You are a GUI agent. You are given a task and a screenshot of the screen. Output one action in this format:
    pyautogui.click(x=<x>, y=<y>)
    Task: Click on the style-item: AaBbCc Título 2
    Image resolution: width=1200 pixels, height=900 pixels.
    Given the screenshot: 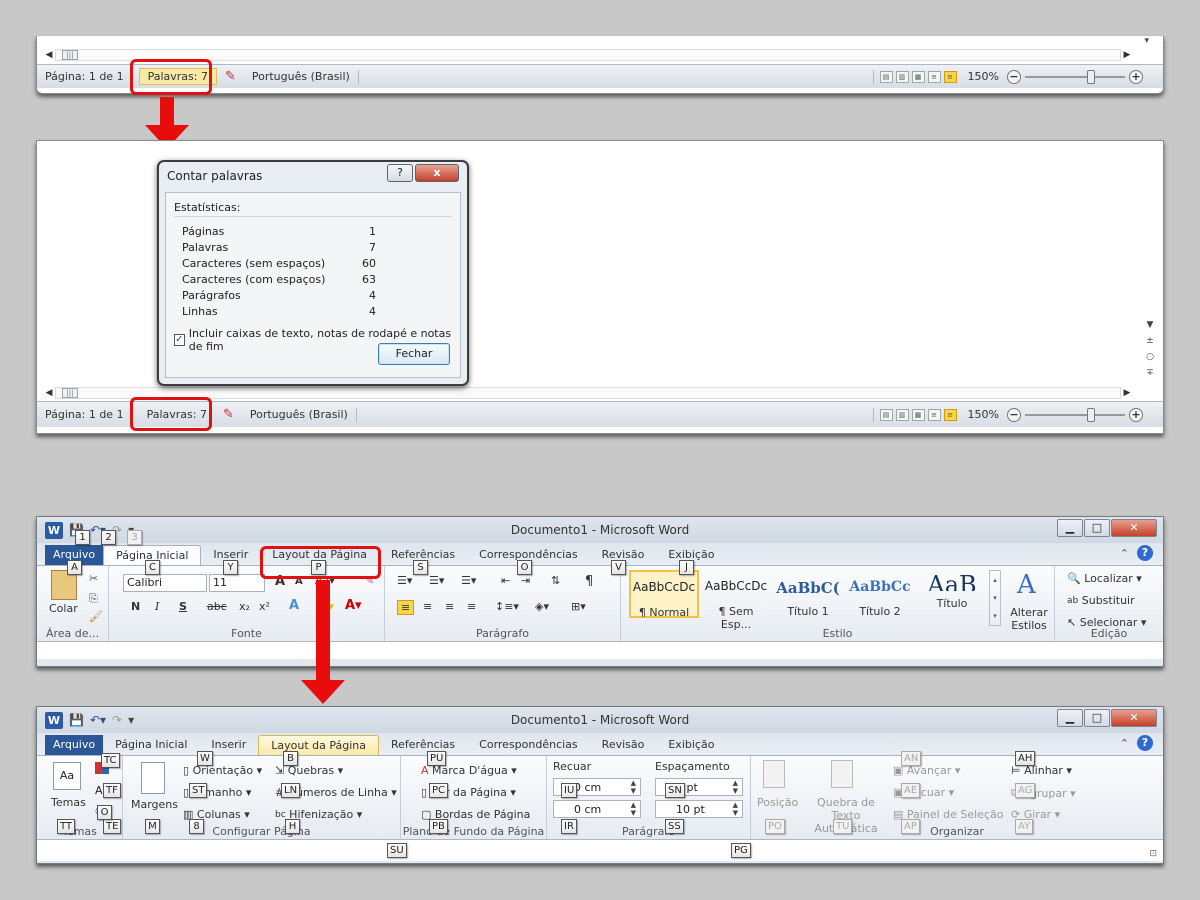 What is the action you would take?
    pyautogui.click(x=880, y=594)
    